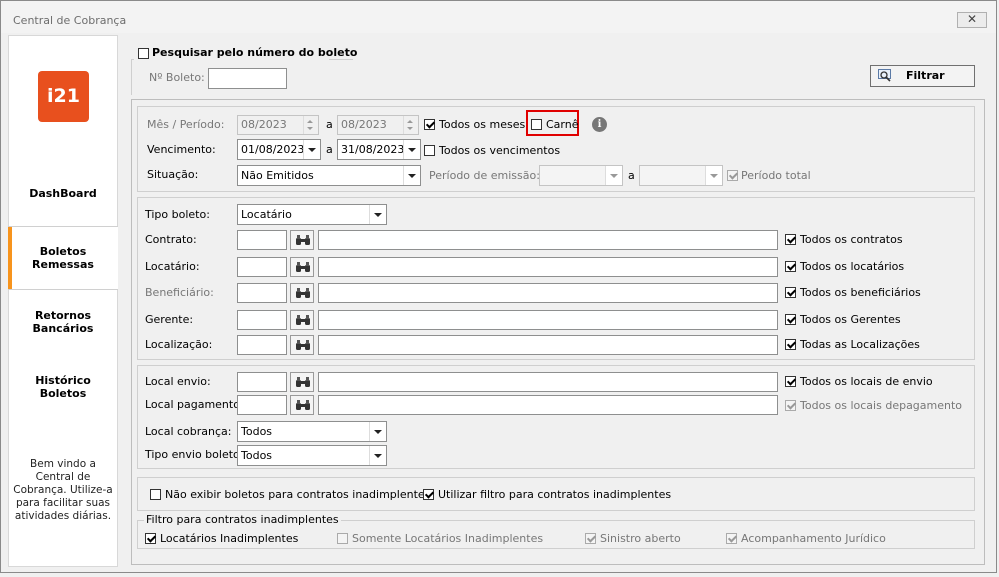 The image size is (999, 577). I want to click on todos-contrato-label: Todos os contratos, so click(851, 239).